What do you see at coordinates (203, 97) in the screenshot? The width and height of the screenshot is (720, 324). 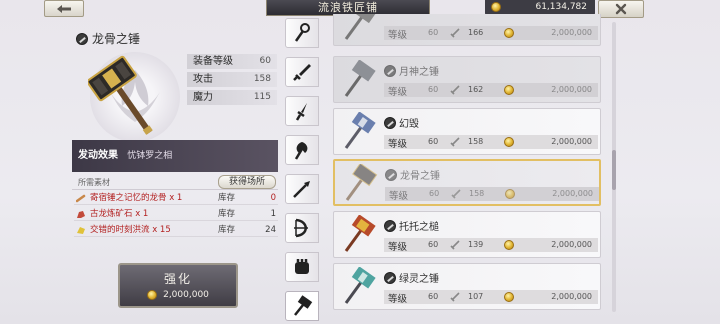 I see `stat-label: 魔力` at bounding box center [203, 97].